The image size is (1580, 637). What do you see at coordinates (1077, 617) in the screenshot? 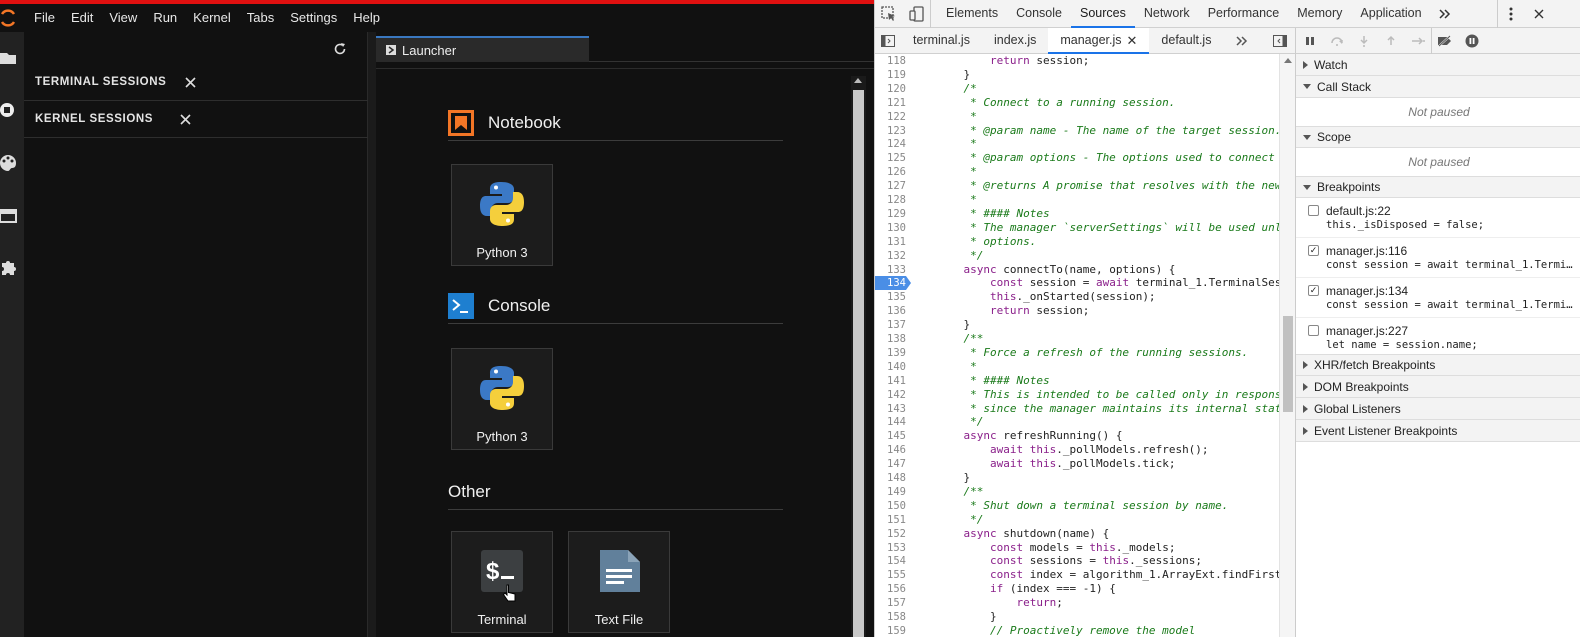
I see `code-line: 158 }` at bounding box center [1077, 617].